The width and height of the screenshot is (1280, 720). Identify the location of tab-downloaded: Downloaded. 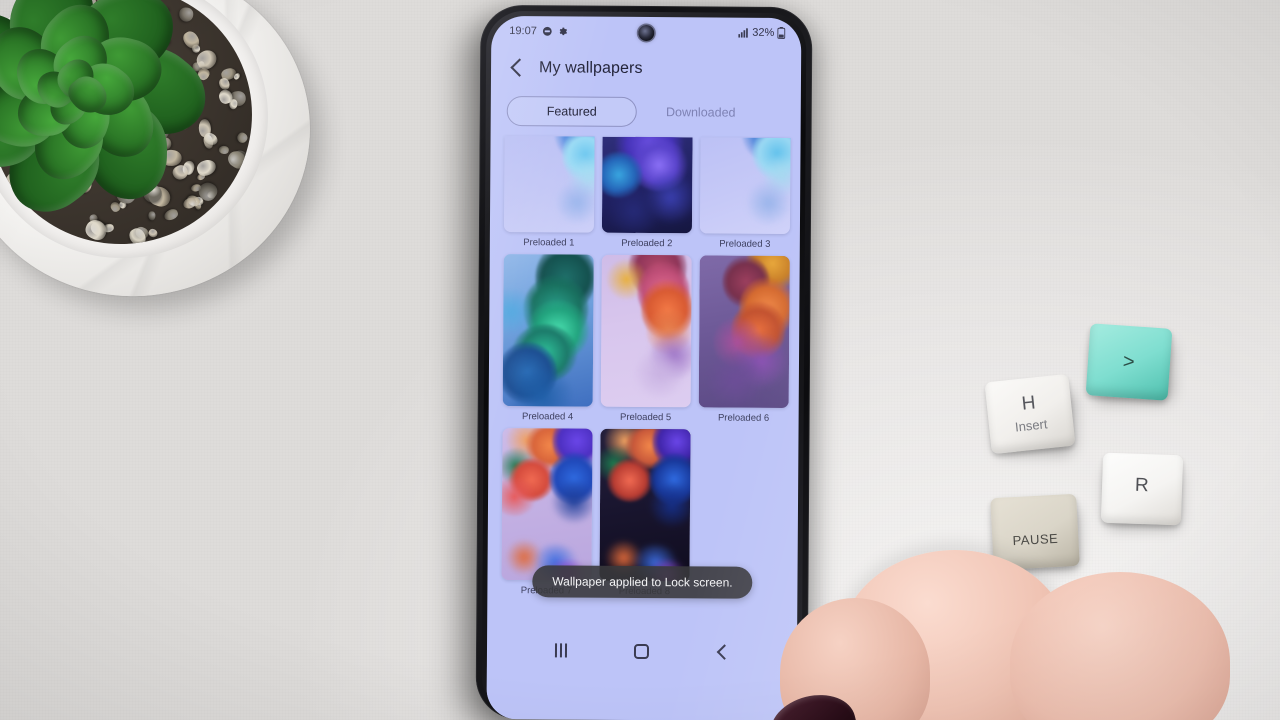
(701, 112).